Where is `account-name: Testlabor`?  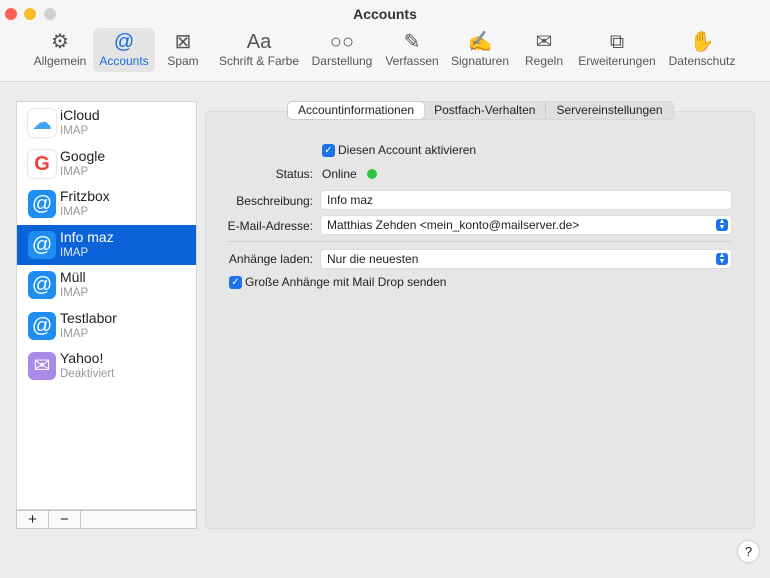
account-name: Testlabor is located at coordinates (88, 317).